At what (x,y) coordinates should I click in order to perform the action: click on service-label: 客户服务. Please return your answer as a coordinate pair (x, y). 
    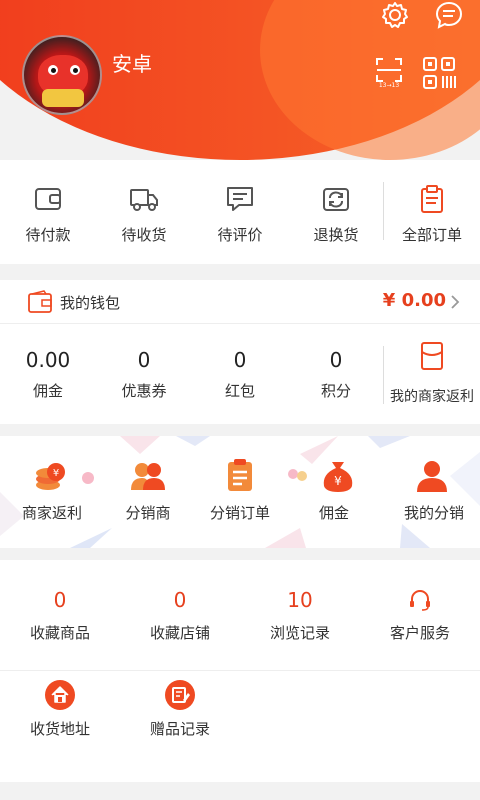
    Looking at the image, I should click on (419, 633).